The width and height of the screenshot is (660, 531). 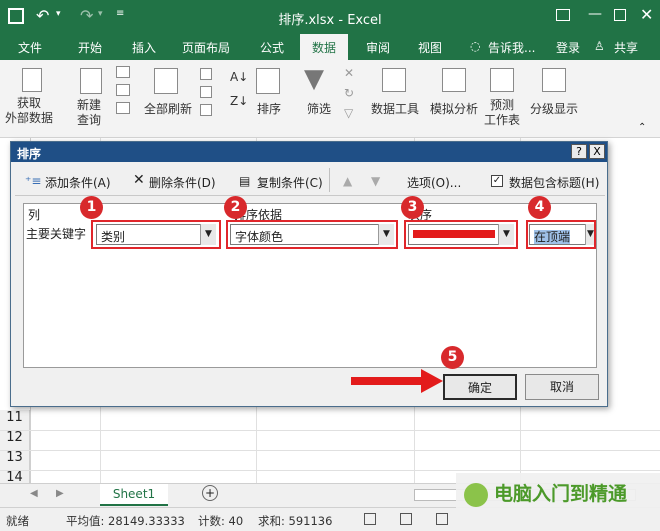 What do you see at coordinates (91, 81) in the screenshot?
I see `new-query-icon` at bounding box center [91, 81].